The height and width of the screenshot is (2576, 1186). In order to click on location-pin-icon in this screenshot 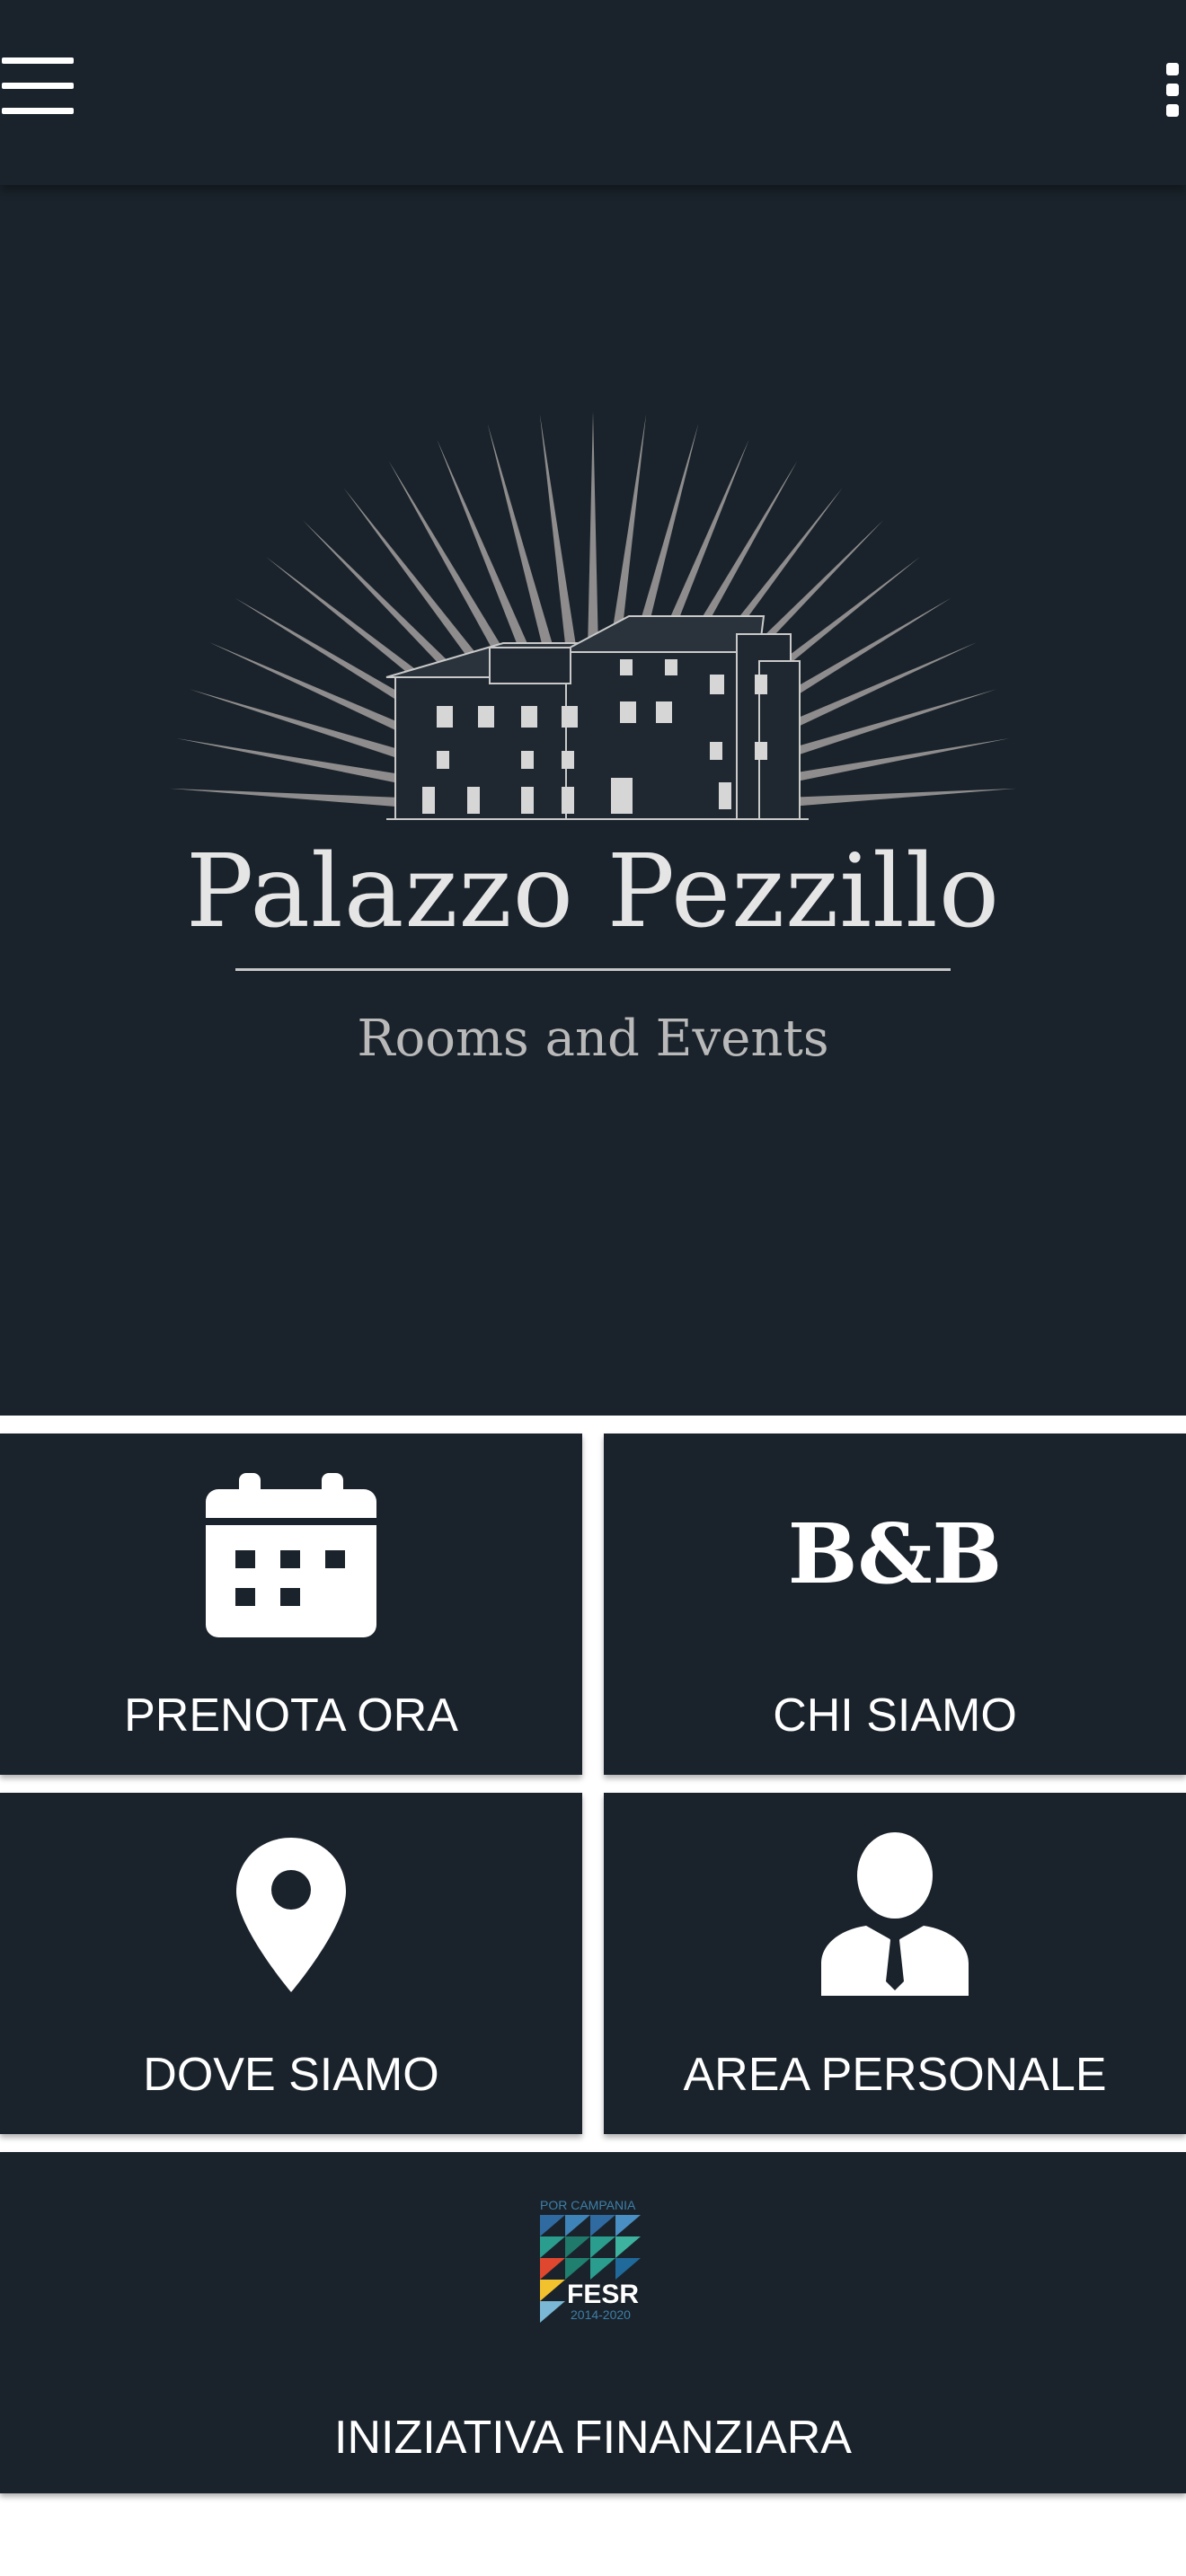, I will do `click(291, 1915)`.